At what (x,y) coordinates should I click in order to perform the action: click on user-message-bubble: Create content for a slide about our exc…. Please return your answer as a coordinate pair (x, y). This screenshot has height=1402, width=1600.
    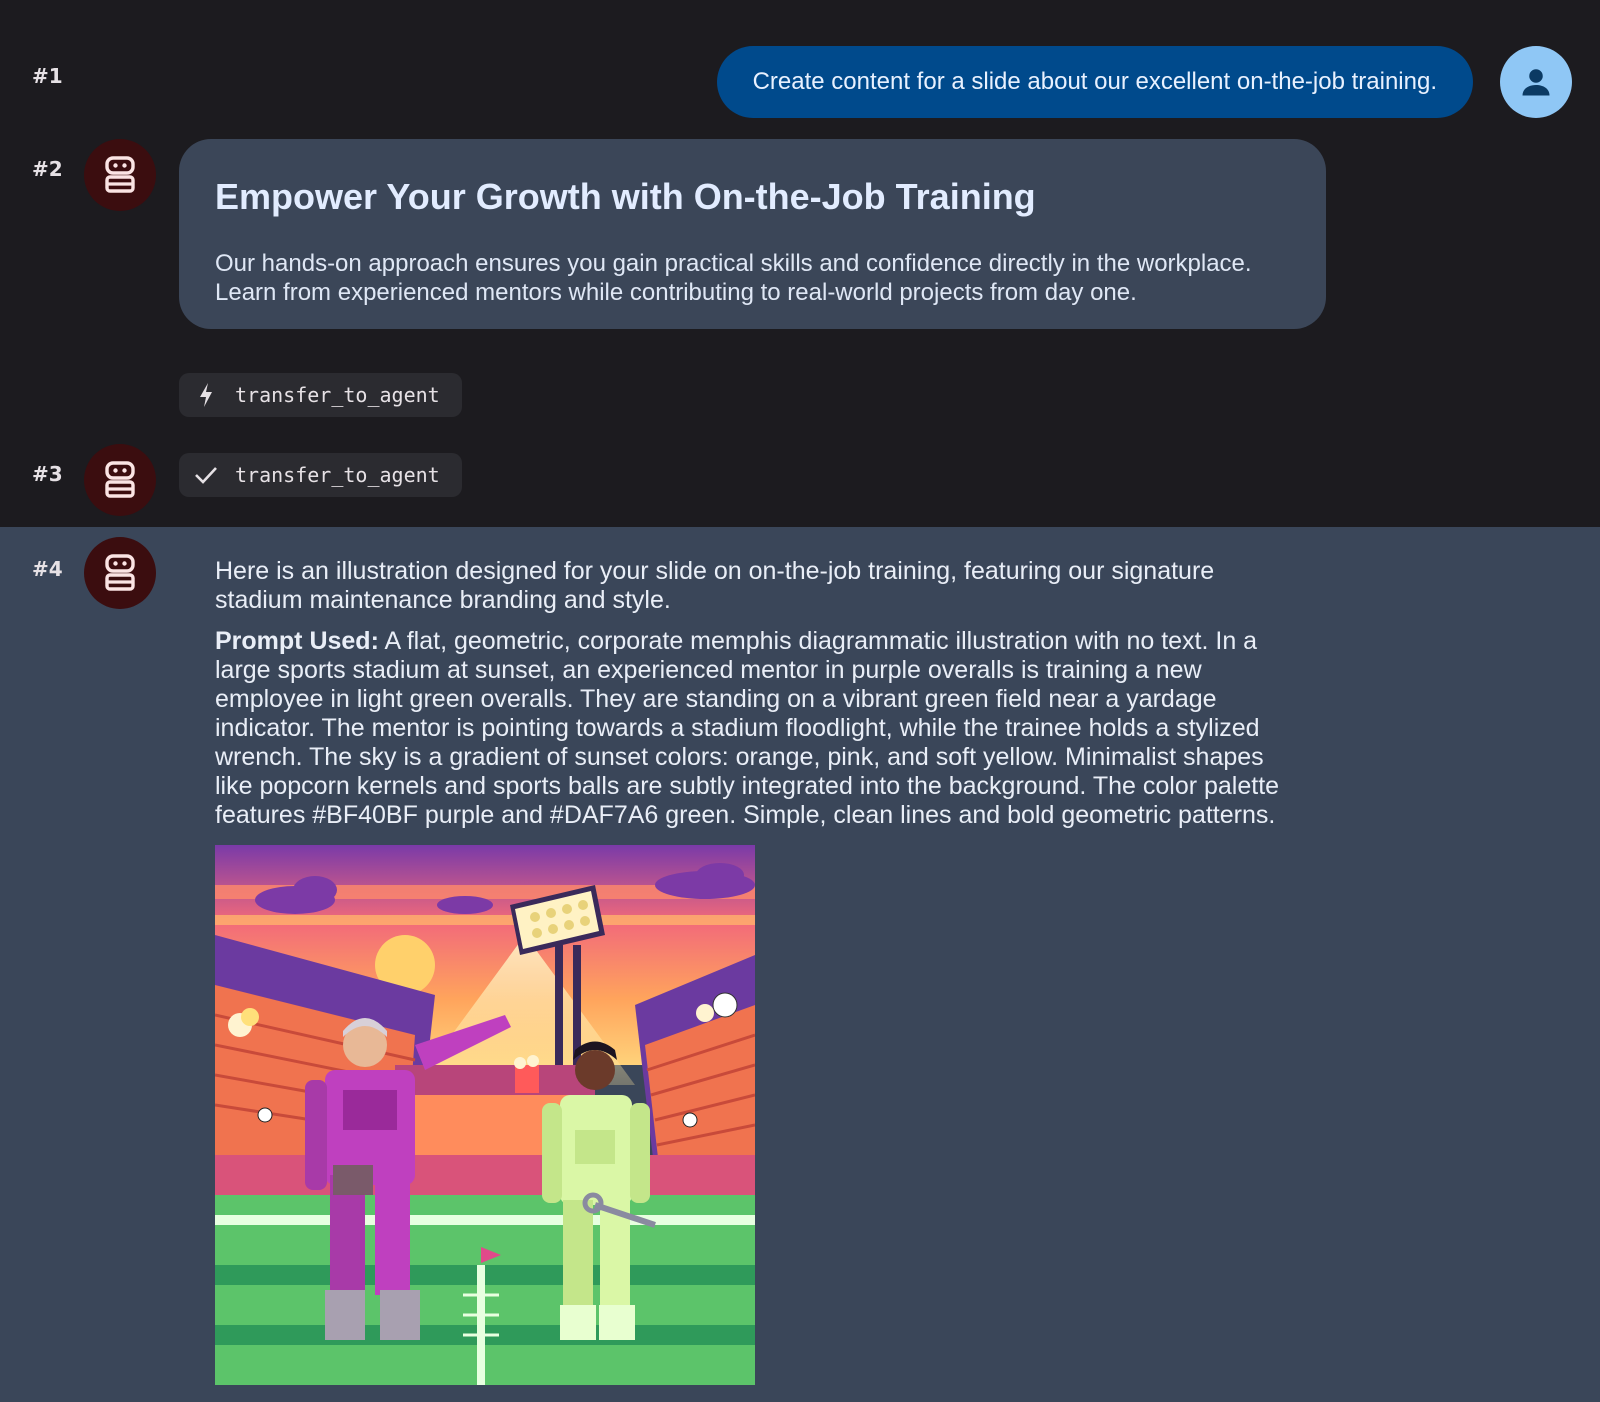
    Looking at the image, I should click on (1094, 82).